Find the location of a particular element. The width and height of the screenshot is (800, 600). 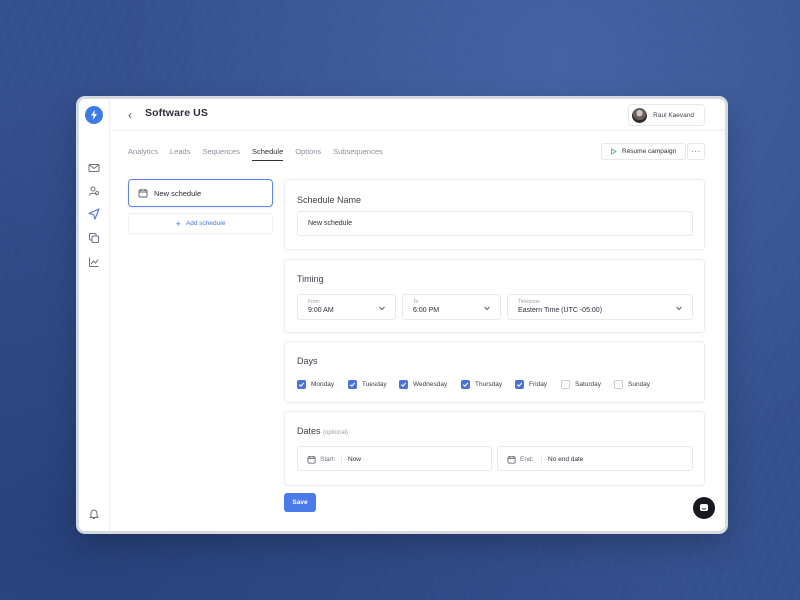

to-label: To is located at coordinates (416, 302).